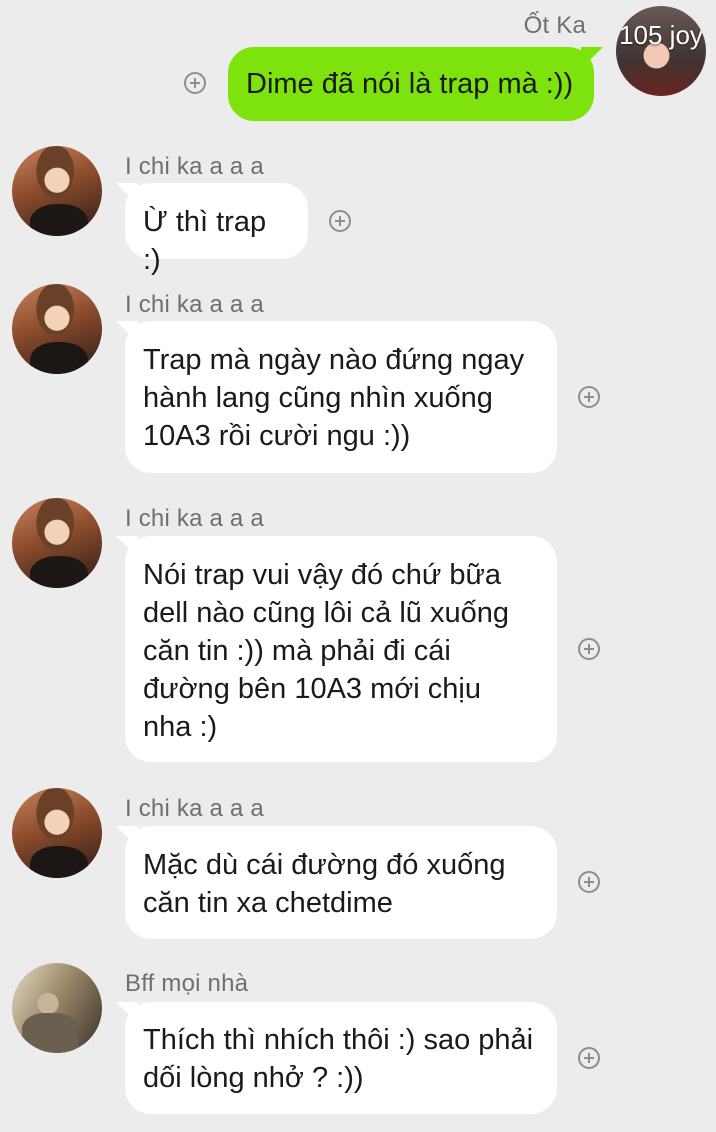  I want to click on message-bubble-incoming: Ừ thì trap :), so click(216, 229).